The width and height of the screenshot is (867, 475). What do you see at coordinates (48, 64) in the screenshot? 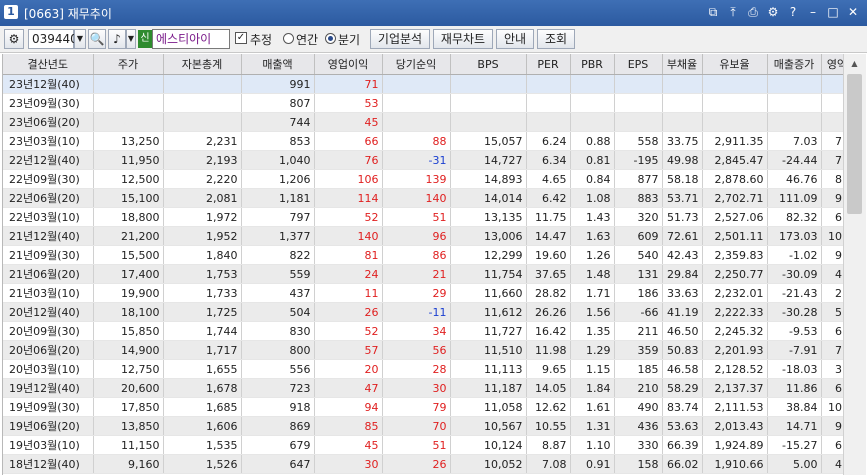
I see `column-header: 결산년도` at bounding box center [48, 64].